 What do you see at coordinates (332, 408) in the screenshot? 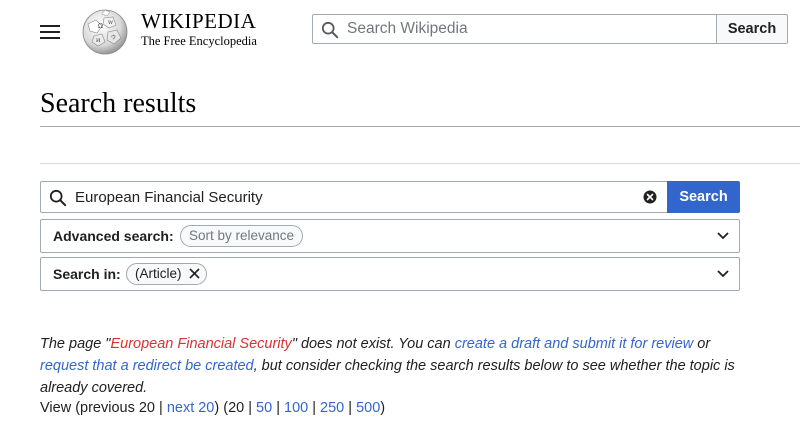
I see `limit-250-link: 250` at bounding box center [332, 408].